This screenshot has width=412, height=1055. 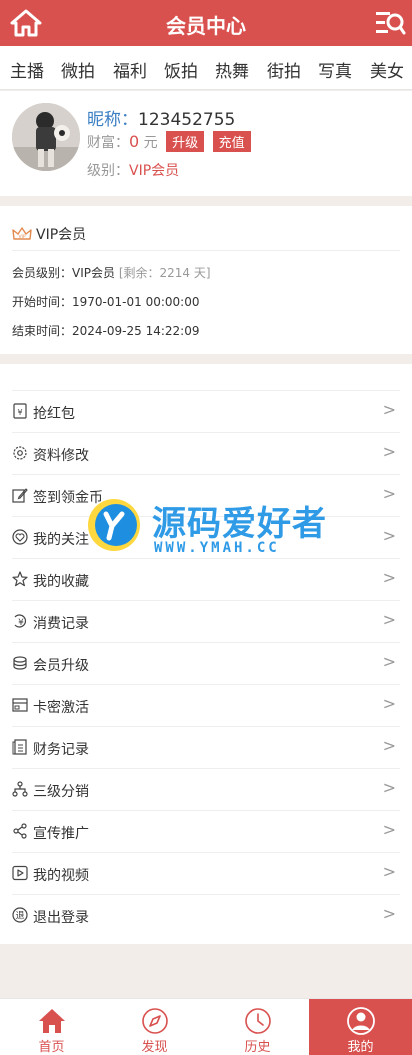 What do you see at coordinates (206, 411) in the screenshot?
I see `menu-item-red-packet: ¥ 抢红包 >` at bounding box center [206, 411].